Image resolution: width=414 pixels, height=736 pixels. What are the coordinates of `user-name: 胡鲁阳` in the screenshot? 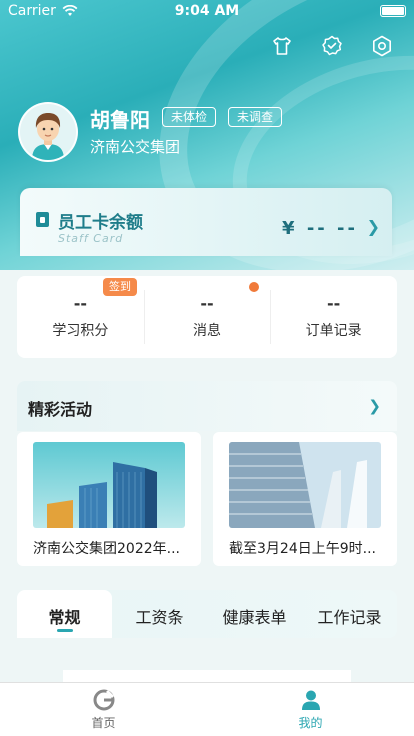 It's located at (120, 120).